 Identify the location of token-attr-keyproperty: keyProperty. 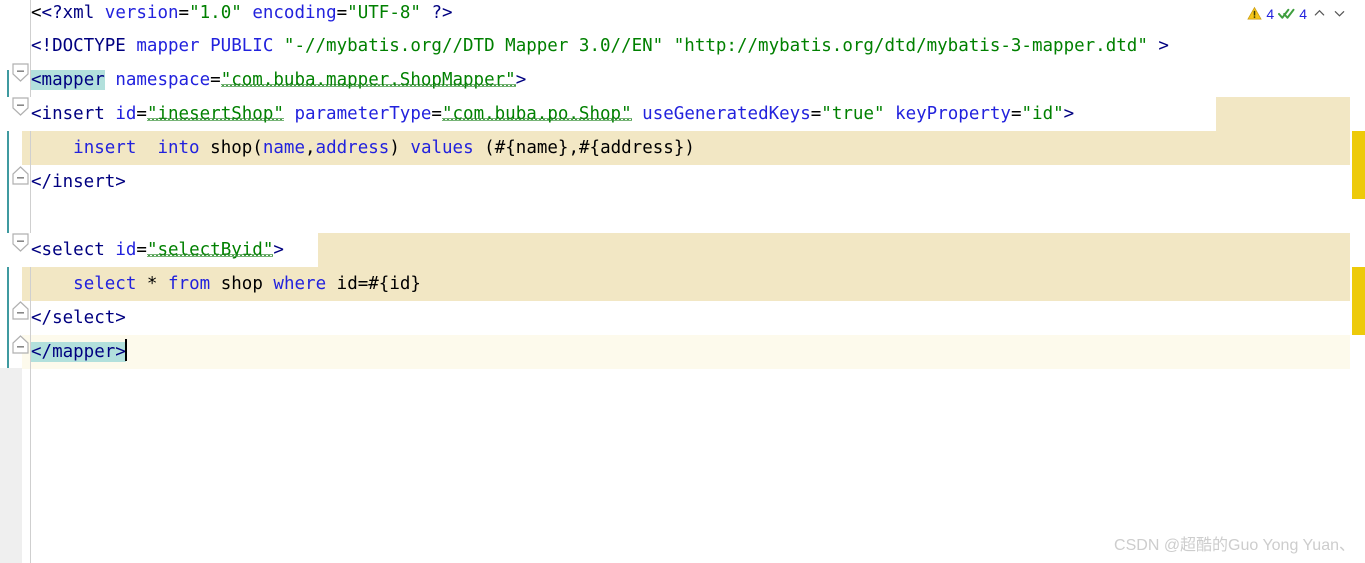
(953, 114).